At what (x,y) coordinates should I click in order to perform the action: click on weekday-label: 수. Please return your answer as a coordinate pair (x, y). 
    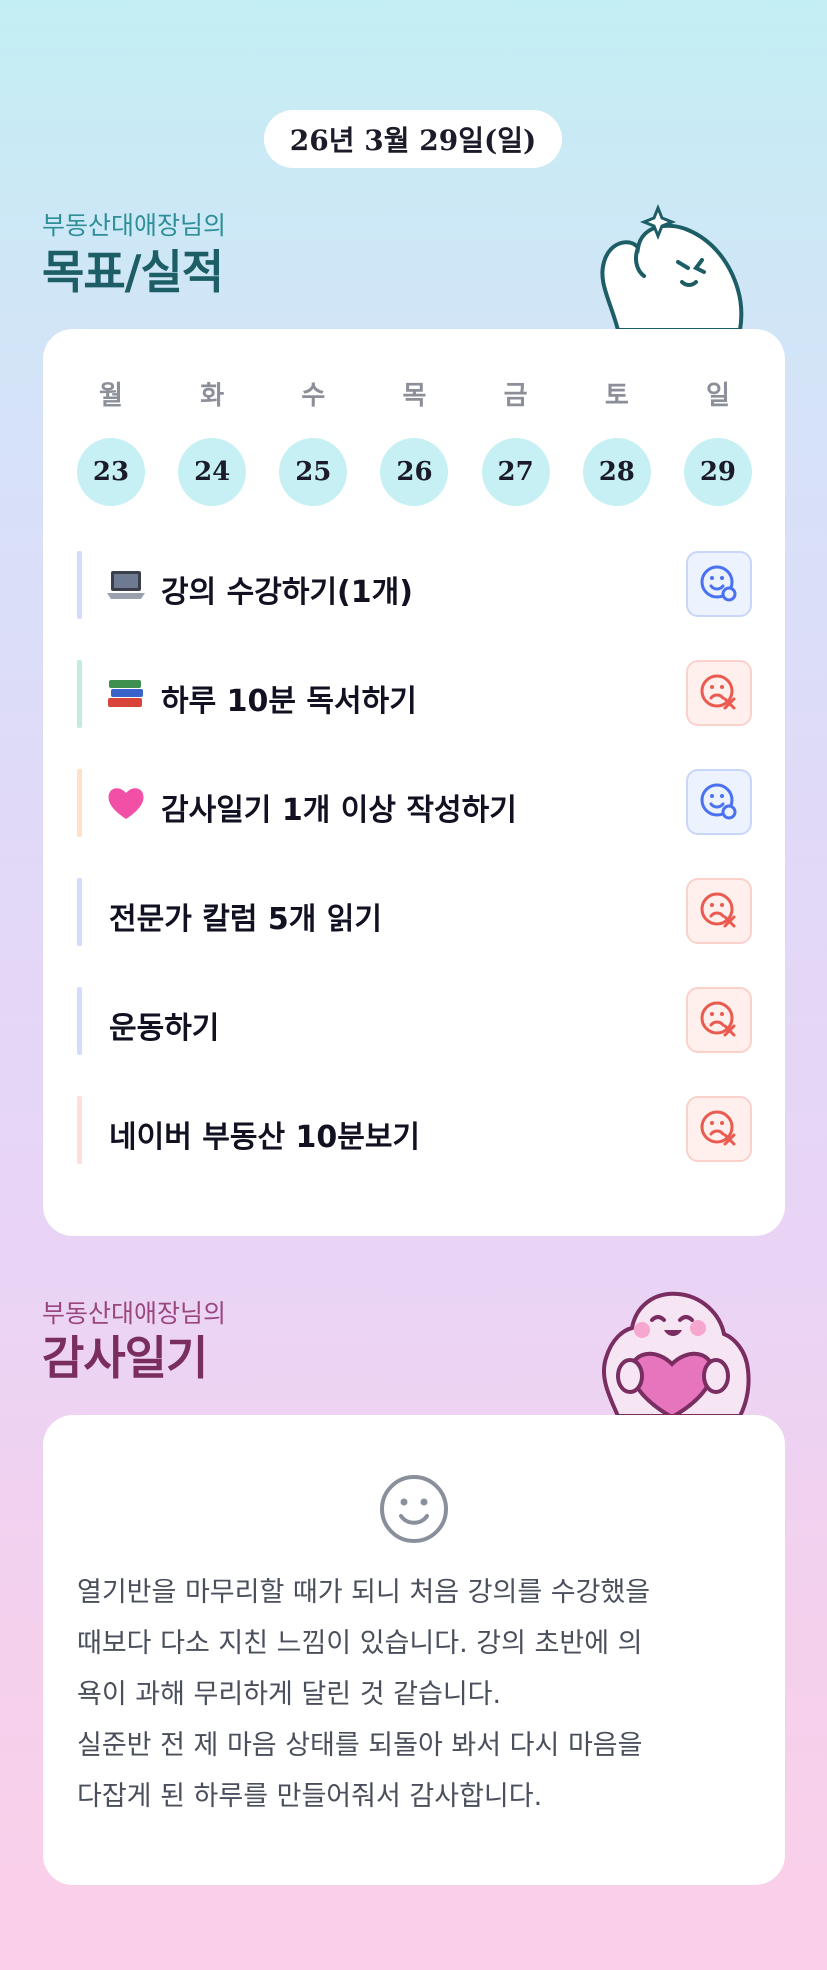
    Looking at the image, I should click on (313, 396).